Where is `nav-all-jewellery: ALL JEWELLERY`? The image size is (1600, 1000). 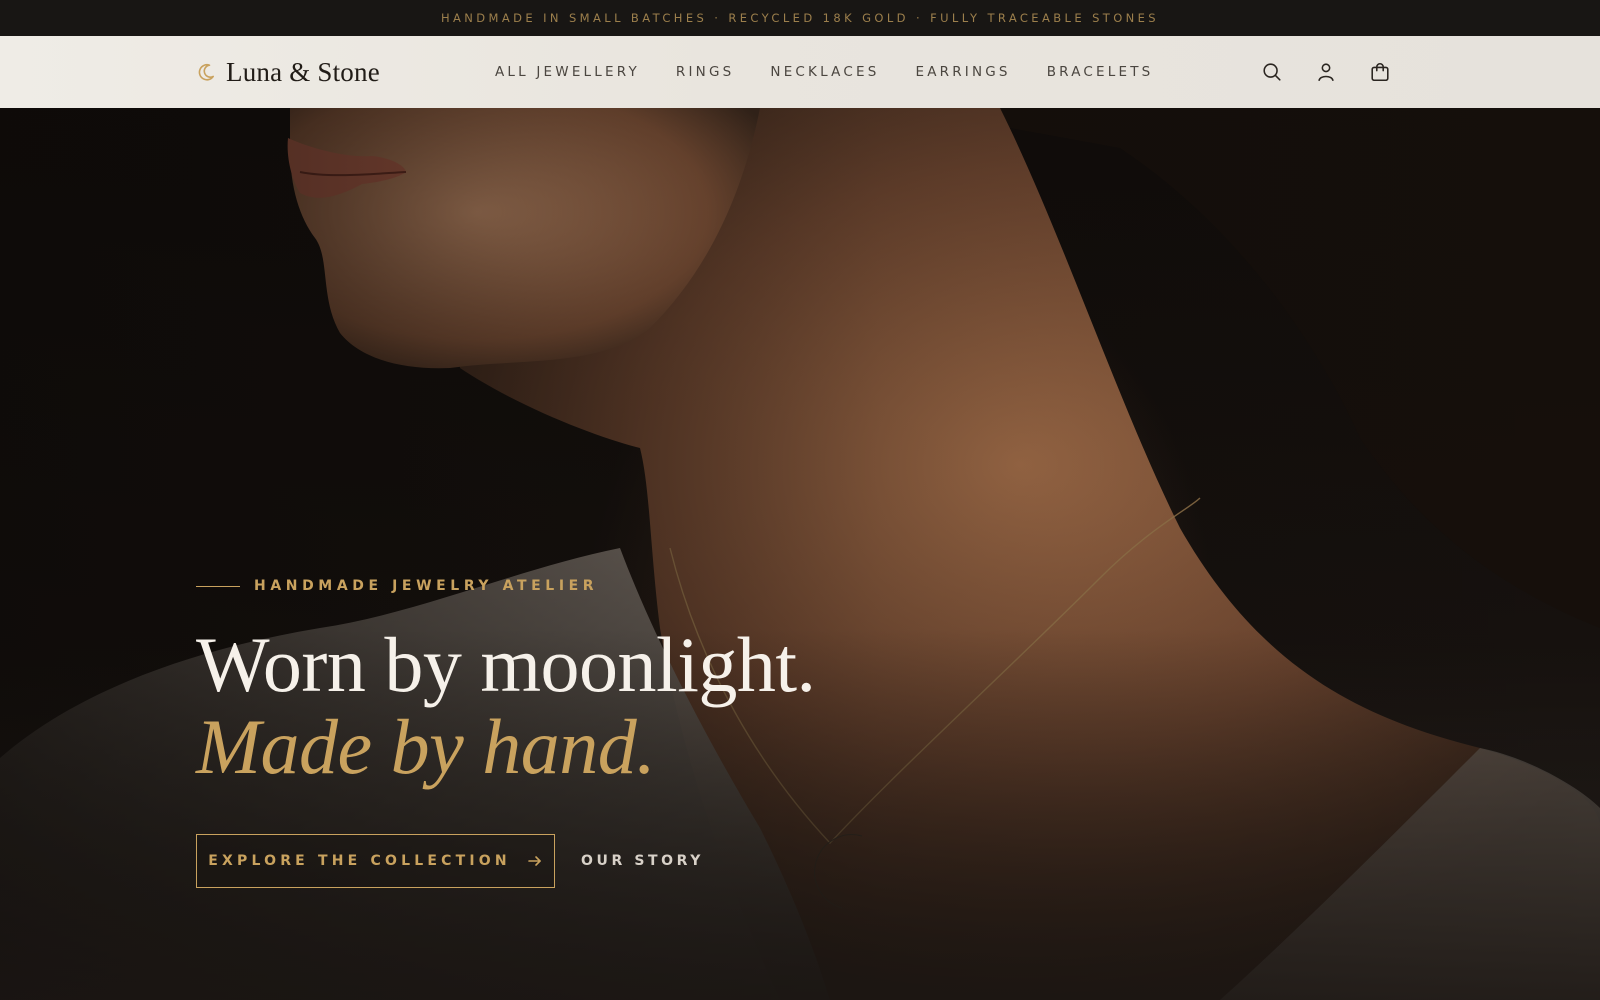
nav-all-jewellery: ALL JEWELLERY is located at coordinates (567, 72).